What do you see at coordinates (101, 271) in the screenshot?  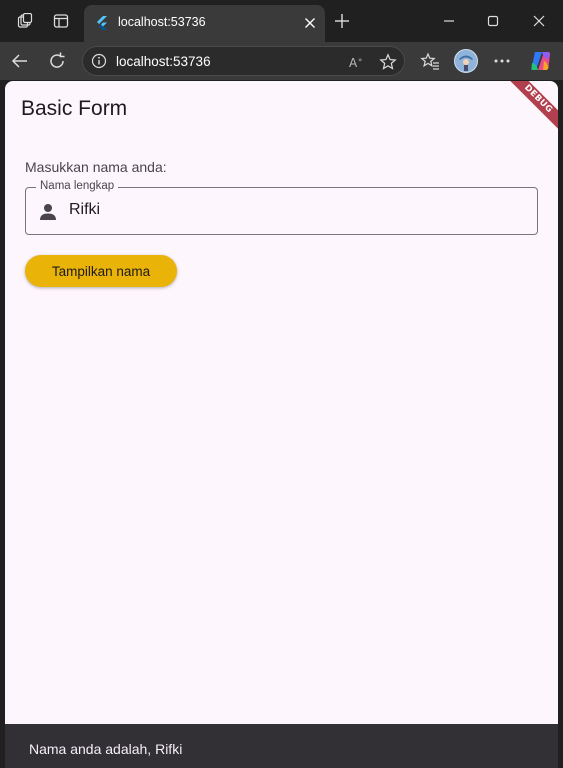 I see `show-name-button: Tampilkan nama` at bounding box center [101, 271].